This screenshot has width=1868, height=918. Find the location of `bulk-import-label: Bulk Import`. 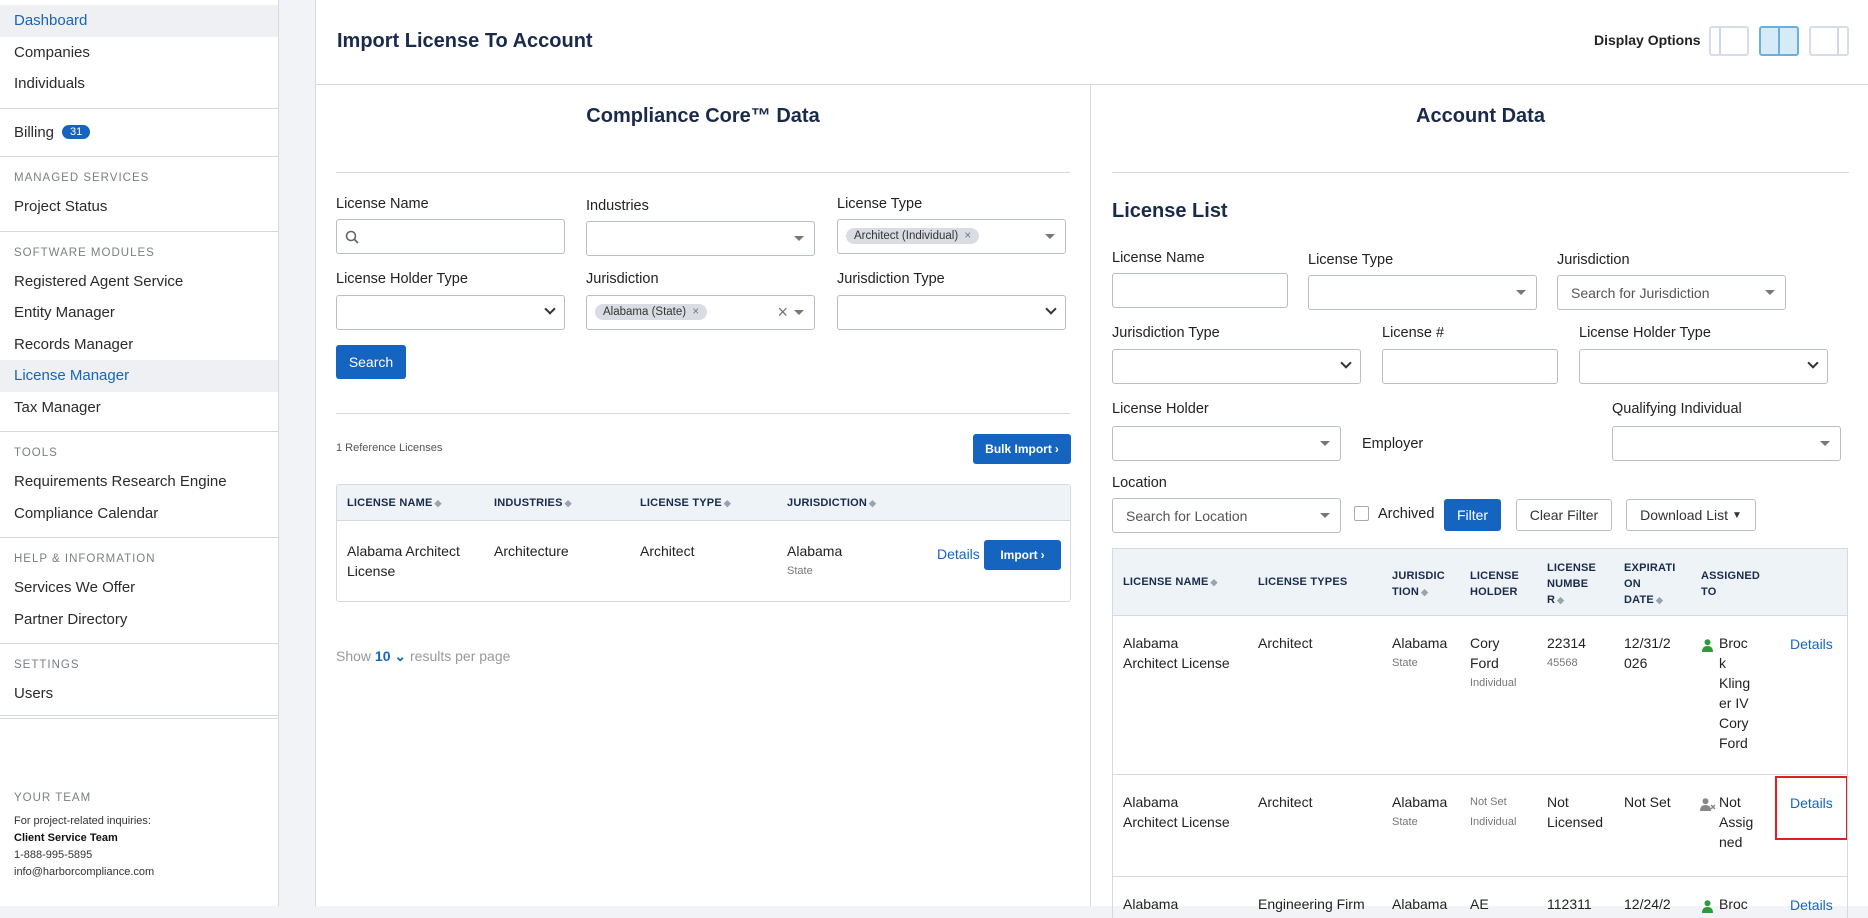

bulk-import-label: Bulk Import is located at coordinates (1018, 449).